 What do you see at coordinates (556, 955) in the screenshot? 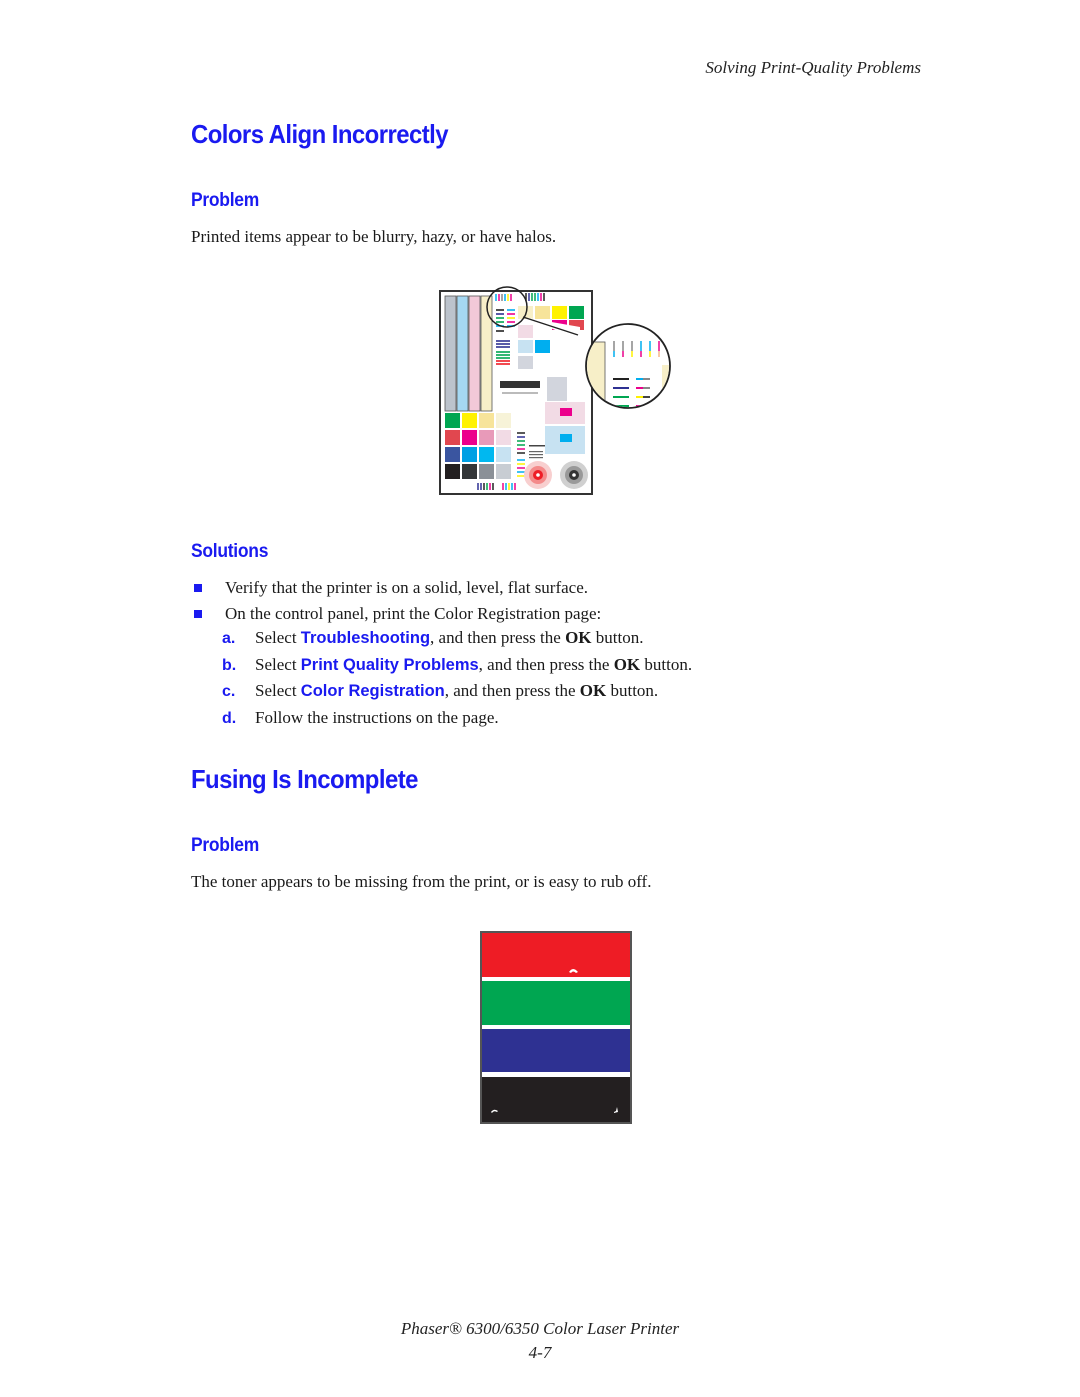
I see `color-band-red` at bounding box center [556, 955].